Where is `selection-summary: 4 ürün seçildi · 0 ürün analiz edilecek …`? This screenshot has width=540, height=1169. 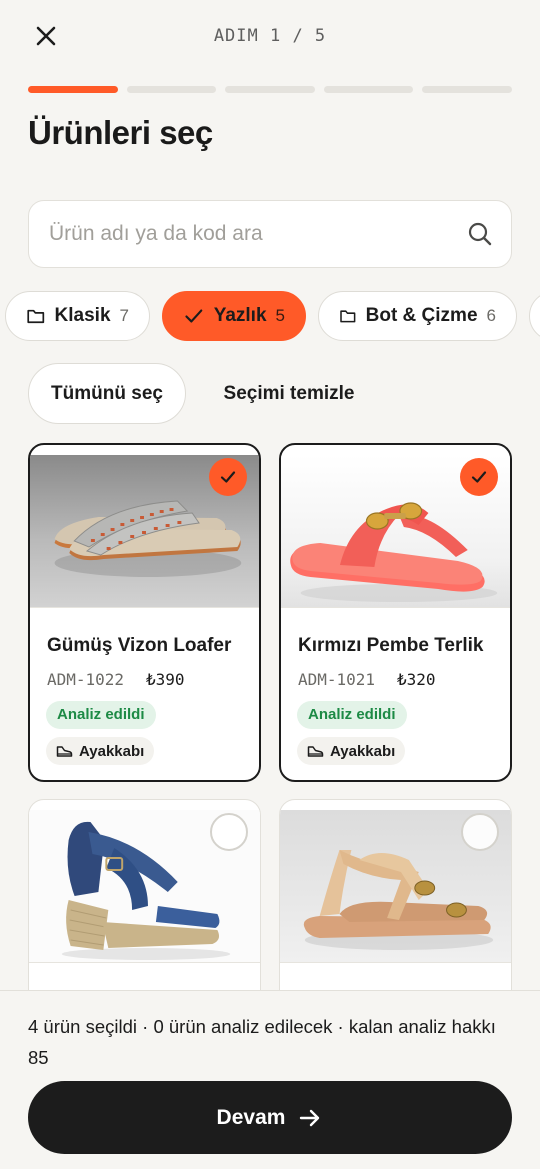 selection-summary: 4 ürün seçildi · 0 ürün analiz edilecek … is located at coordinates (262, 1042).